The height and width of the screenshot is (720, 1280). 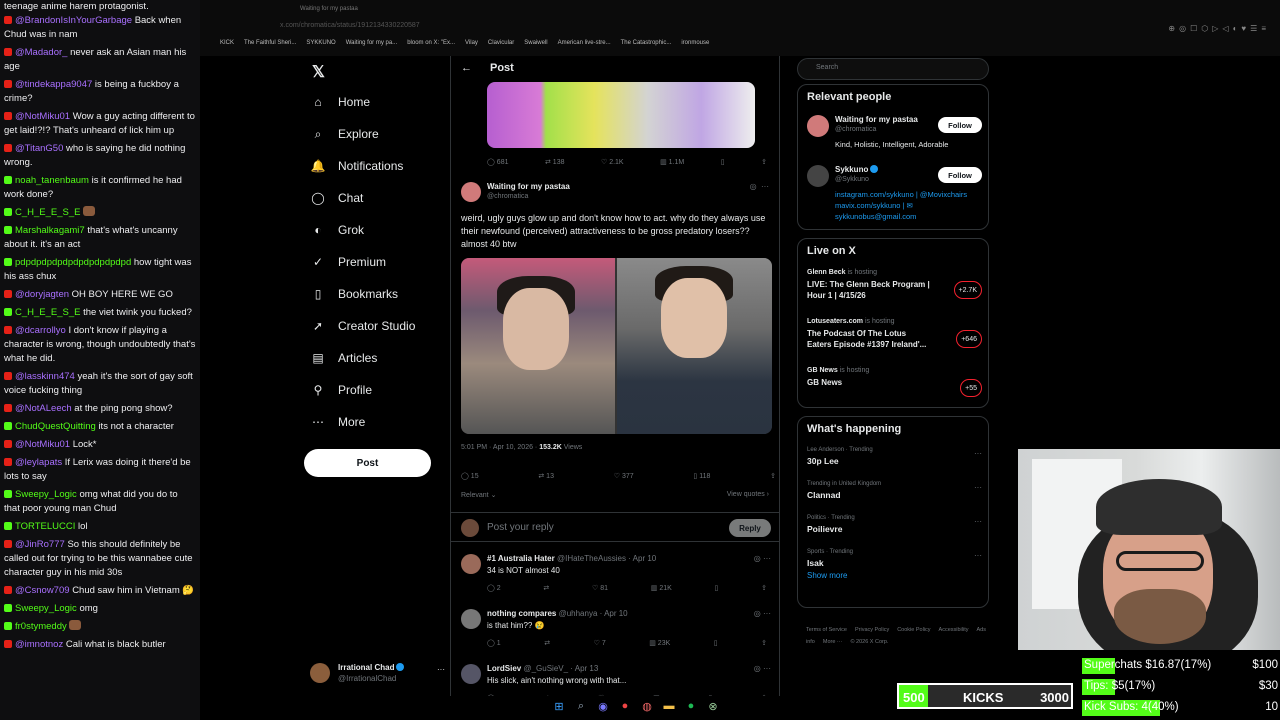 What do you see at coordinates (339, 102) in the screenshot?
I see `nav-item-home: ⌂ Home` at bounding box center [339, 102].